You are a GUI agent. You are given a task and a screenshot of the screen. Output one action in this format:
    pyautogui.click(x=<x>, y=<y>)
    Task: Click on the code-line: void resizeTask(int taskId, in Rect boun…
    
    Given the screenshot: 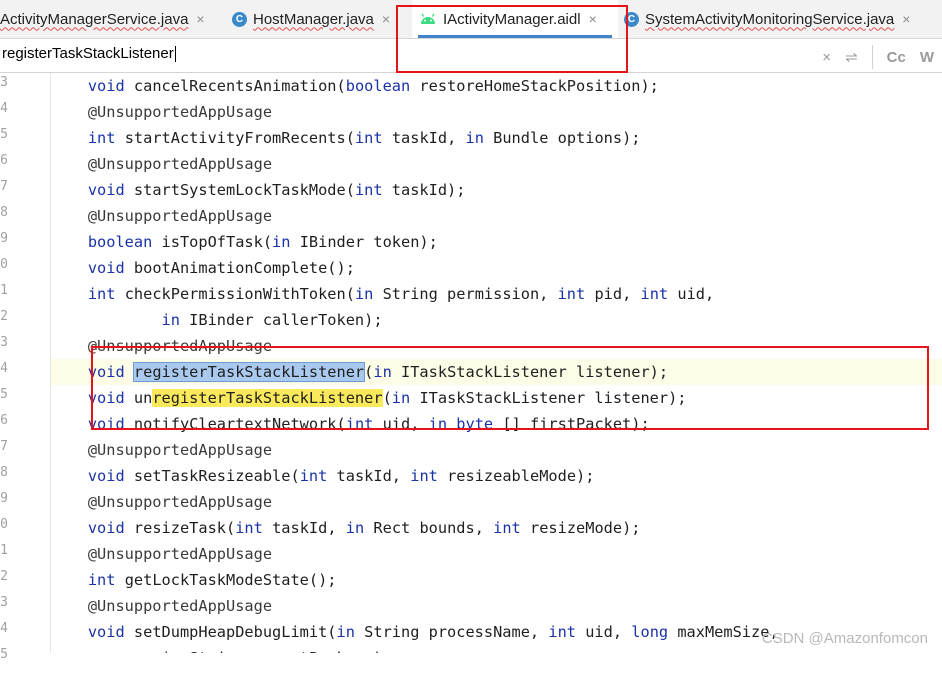 What is the action you would take?
    pyautogui.click(x=496, y=528)
    